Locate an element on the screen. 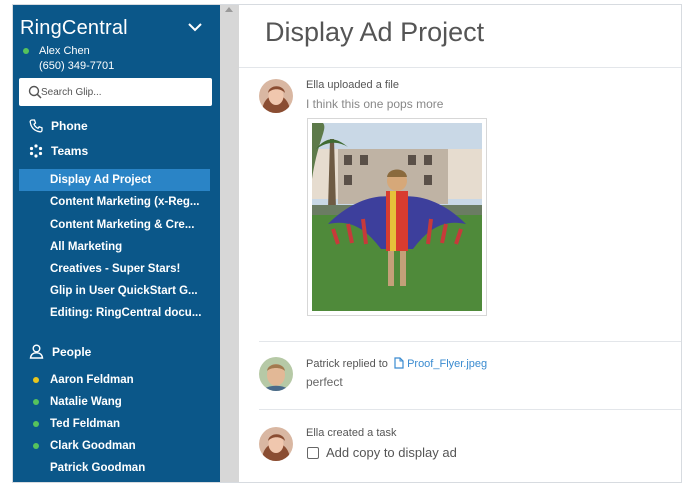  scroll-up-arrow-icon is located at coordinates (229, 9).